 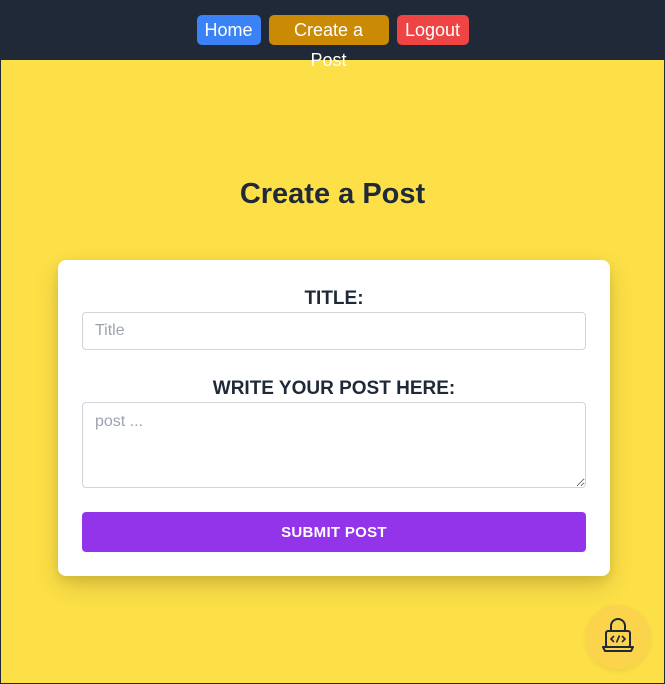 What do you see at coordinates (334, 445) in the screenshot?
I see `post-textarea` at bounding box center [334, 445].